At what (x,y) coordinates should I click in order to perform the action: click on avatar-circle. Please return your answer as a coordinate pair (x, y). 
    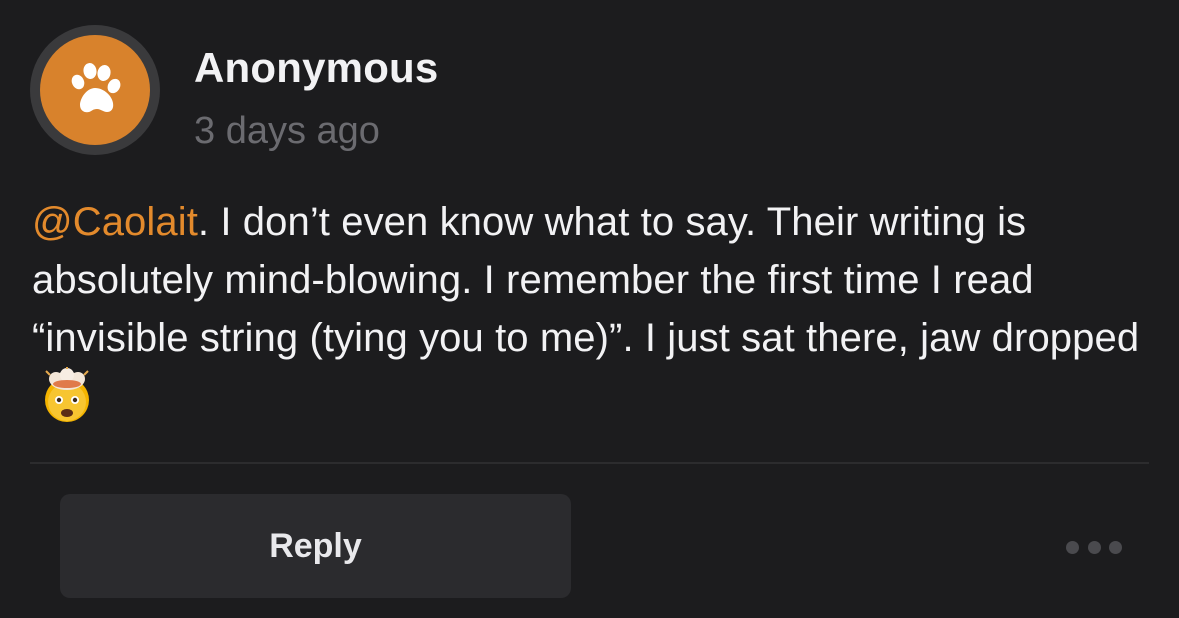
    Looking at the image, I should click on (95, 90).